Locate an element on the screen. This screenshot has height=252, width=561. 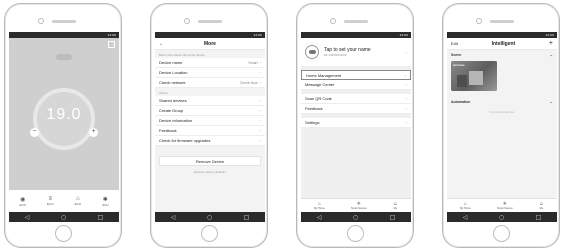
row-settings: Settings › is located at coordinates (356, 123).